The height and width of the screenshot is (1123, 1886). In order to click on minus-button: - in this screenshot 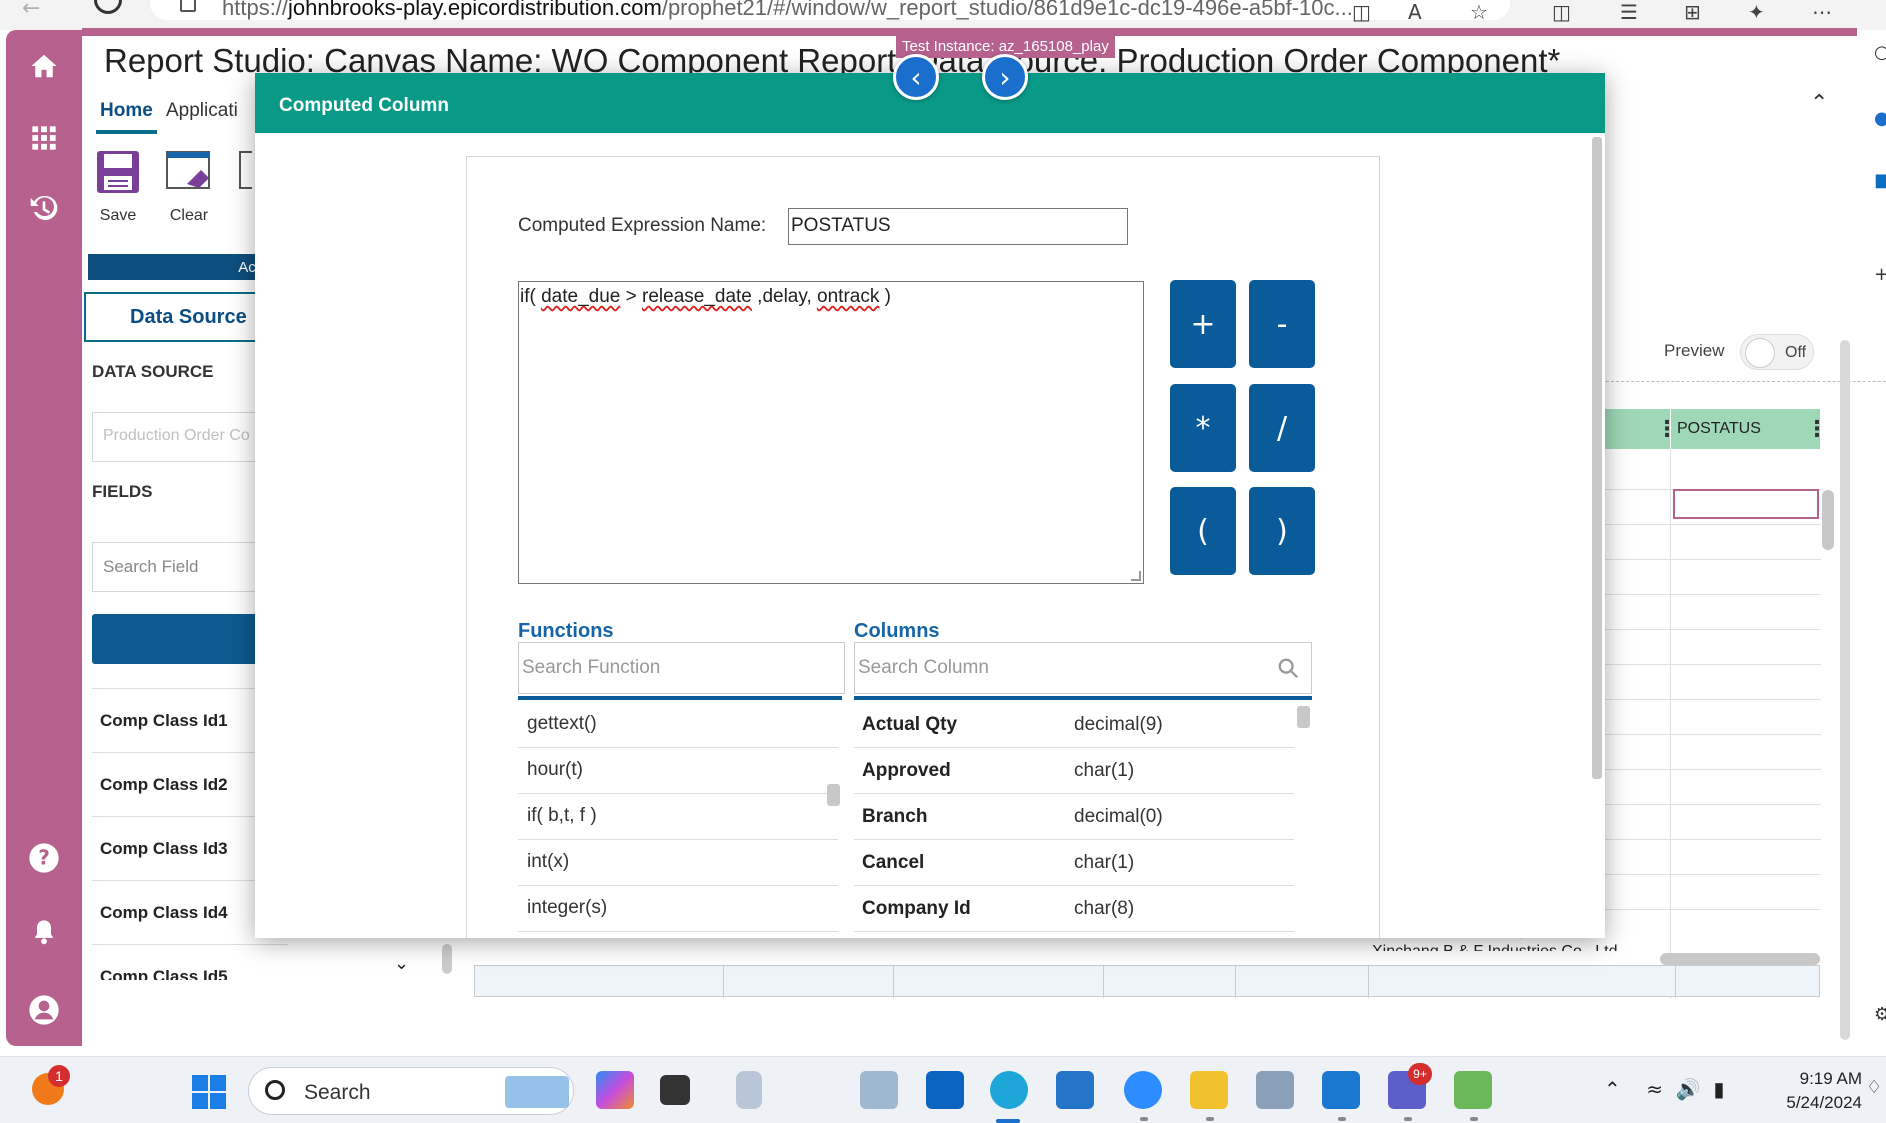, I will do `click(1282, 324)`.